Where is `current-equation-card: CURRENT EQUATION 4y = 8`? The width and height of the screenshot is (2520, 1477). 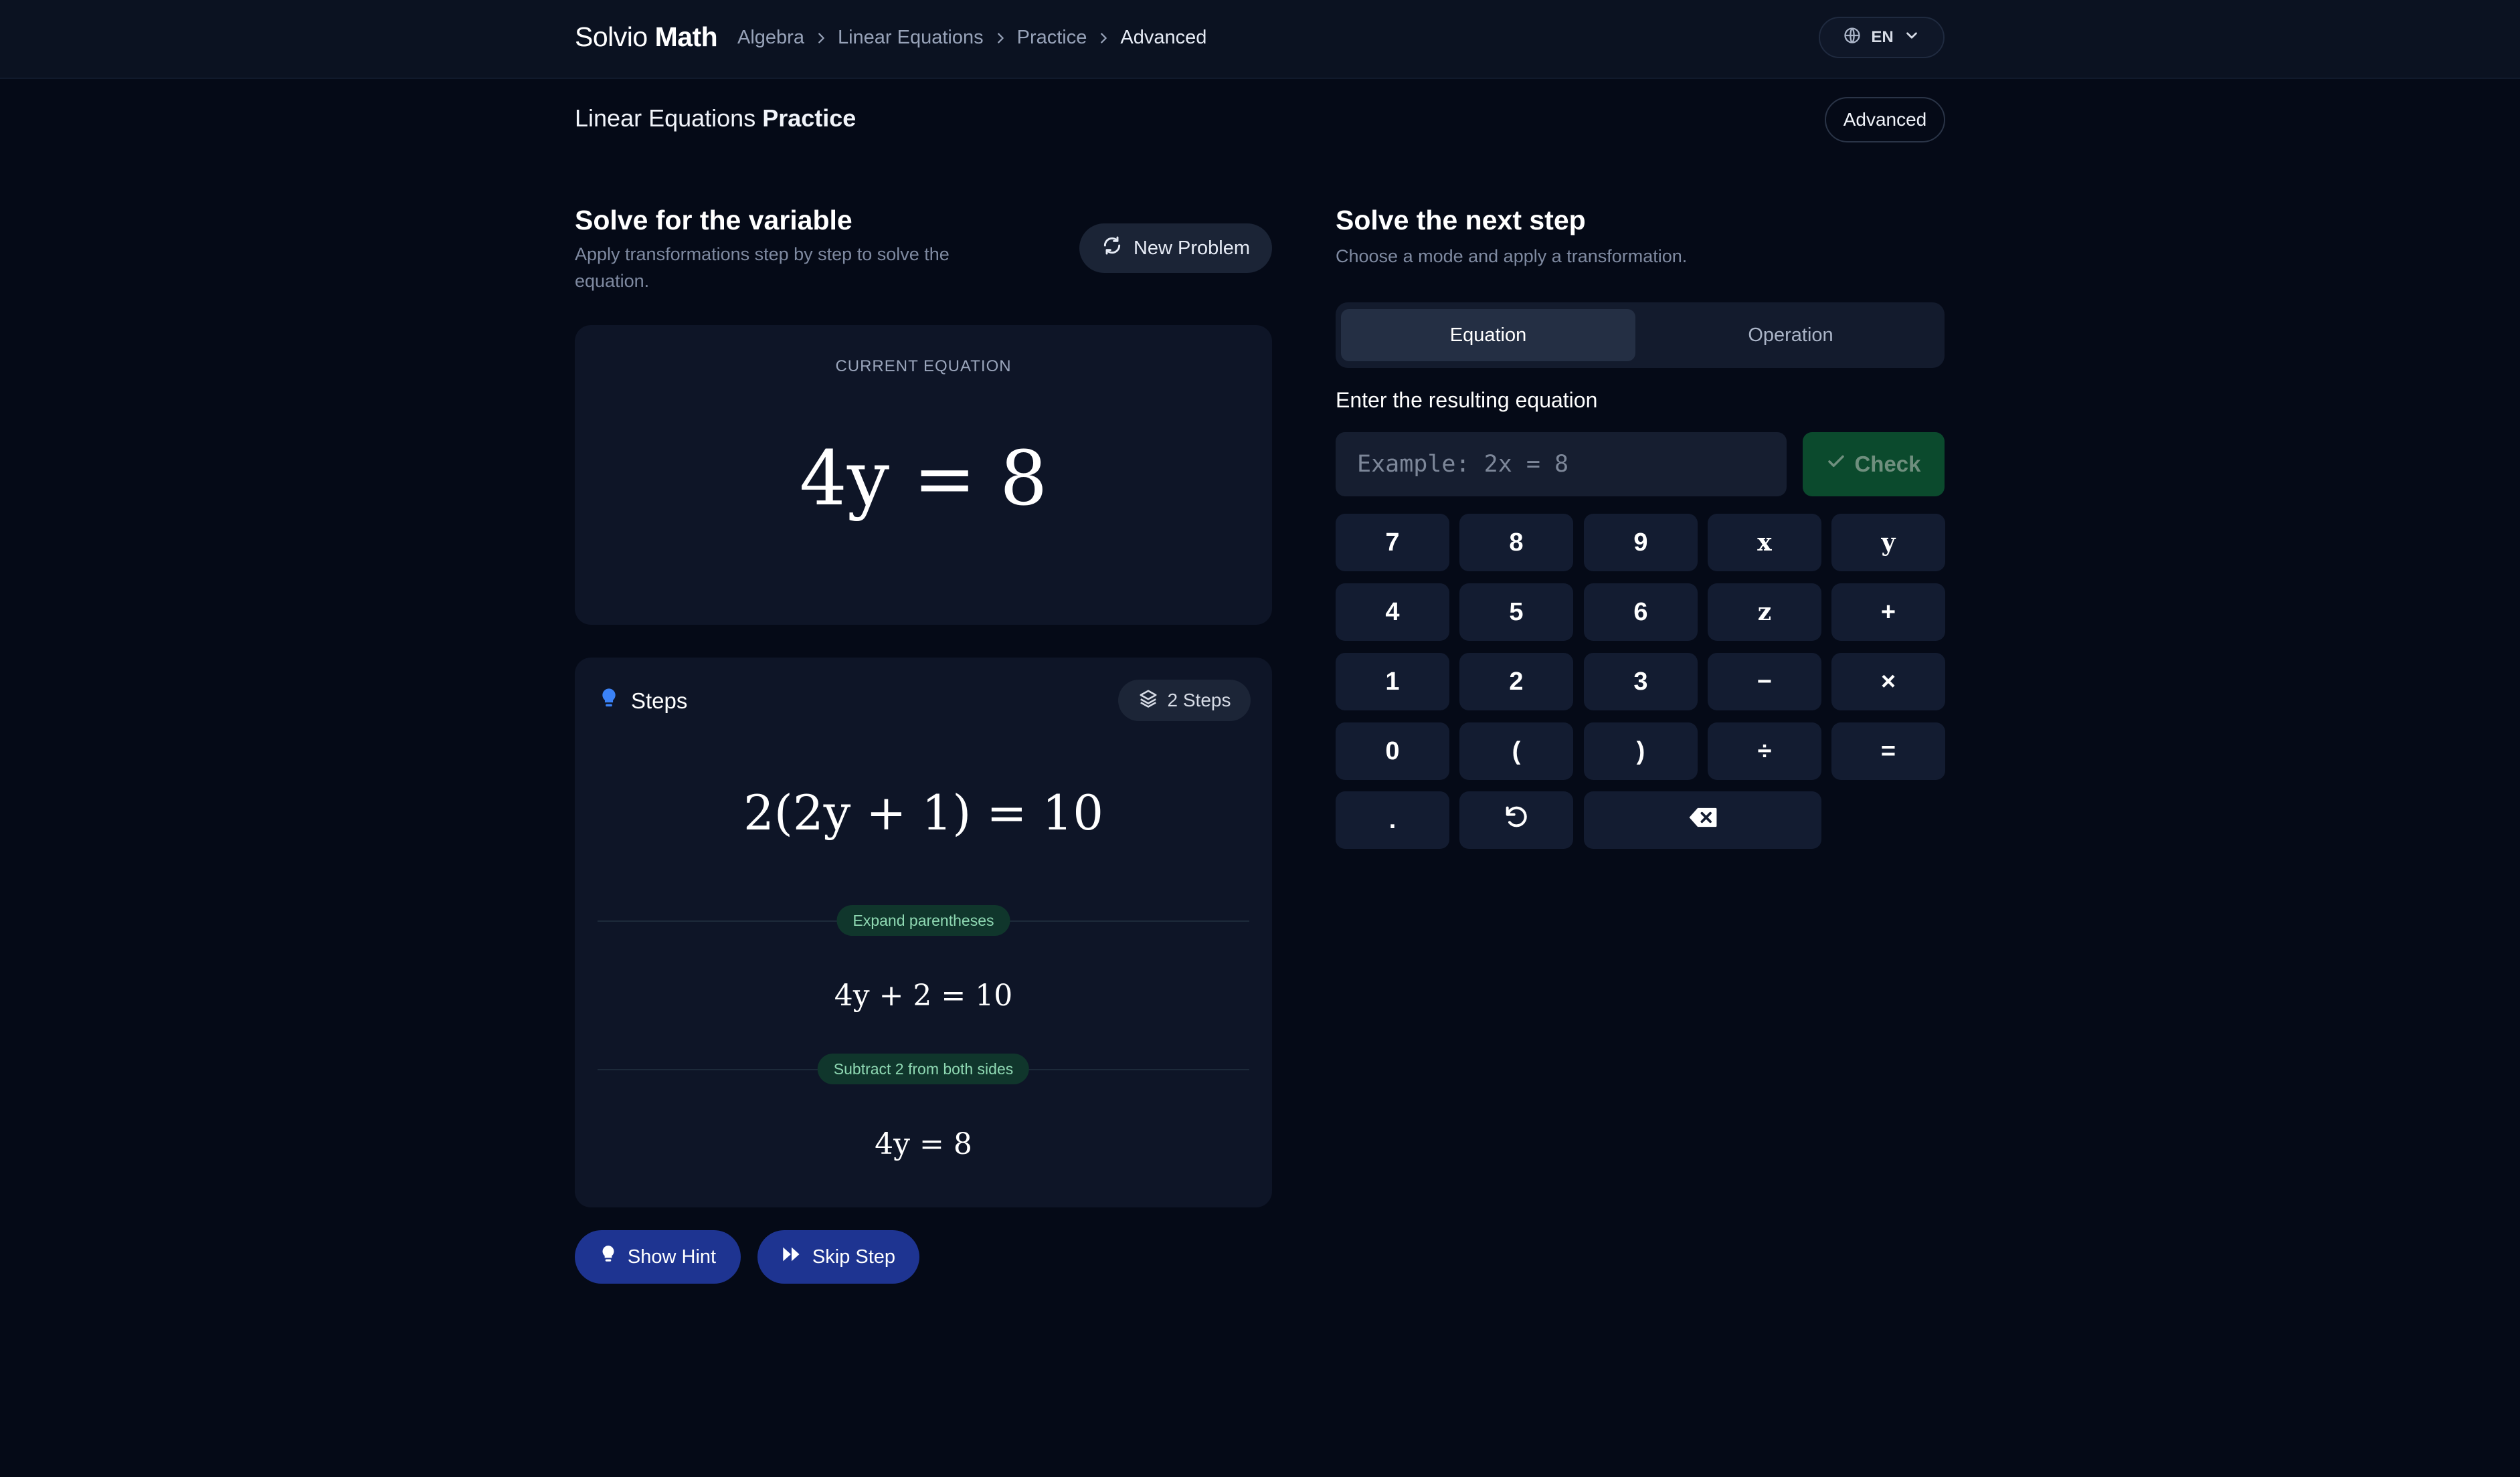 current-equation-card: CURRENT EQUATION 4y = 8 is located at coordinates (924, 475).